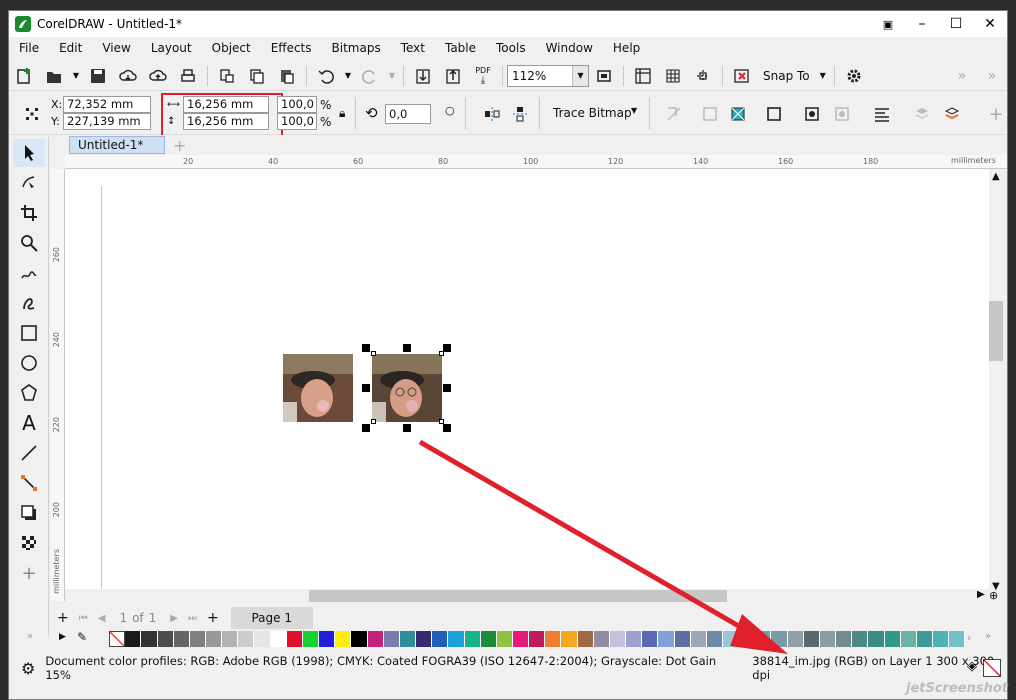 This screenshot has width=1016, height=700. Describe the element at coordinates (116, 48) in the screenshot. I see `menu-view: View` at that location.